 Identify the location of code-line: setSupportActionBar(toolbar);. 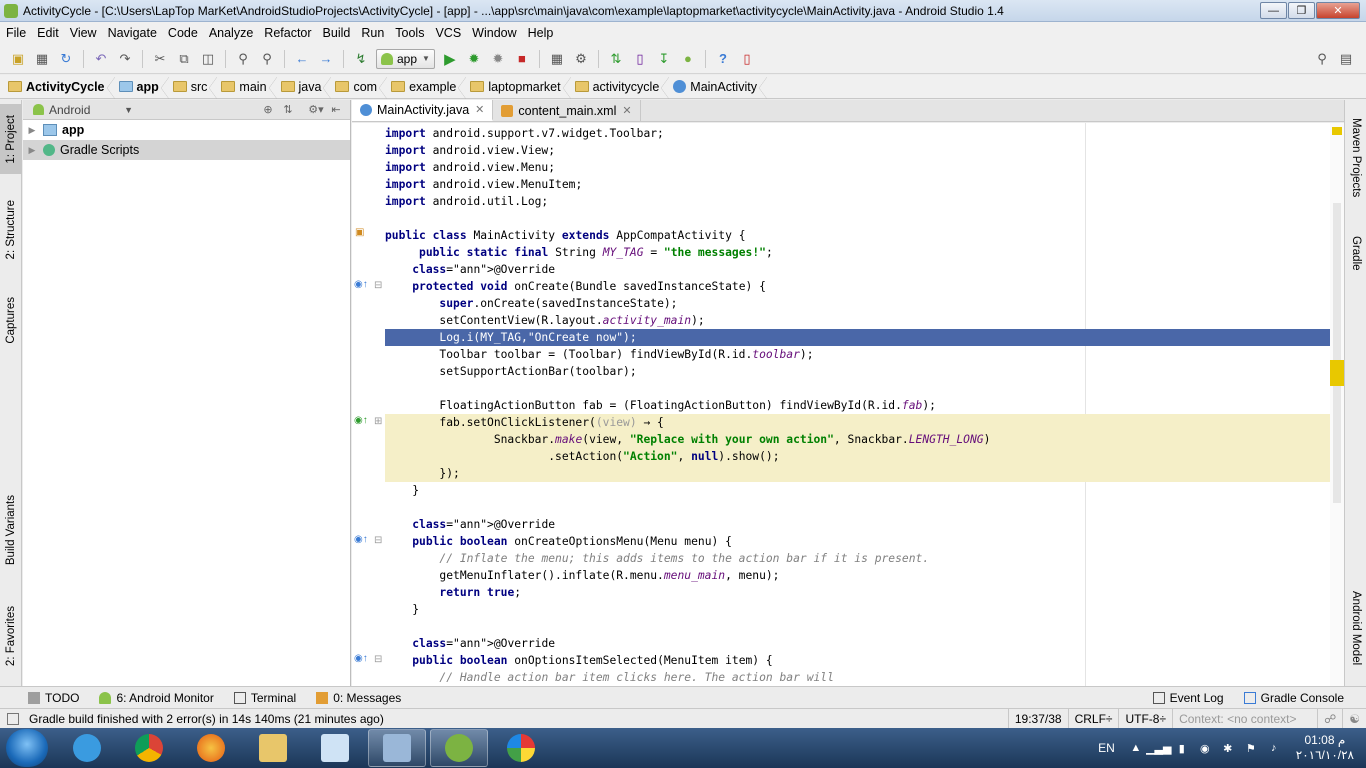
(860, 371).